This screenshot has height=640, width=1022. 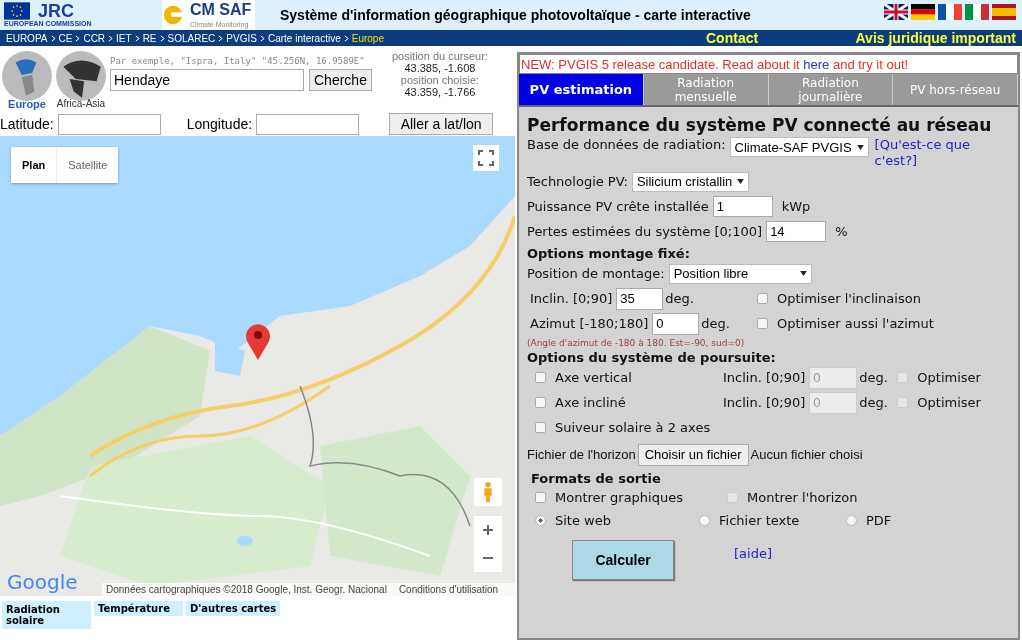 What do you see at coordinates (645, 231) in the screenshot?
I see `field-label: Pertes estimées du système [0;100]` at bounding box center [645, 231].